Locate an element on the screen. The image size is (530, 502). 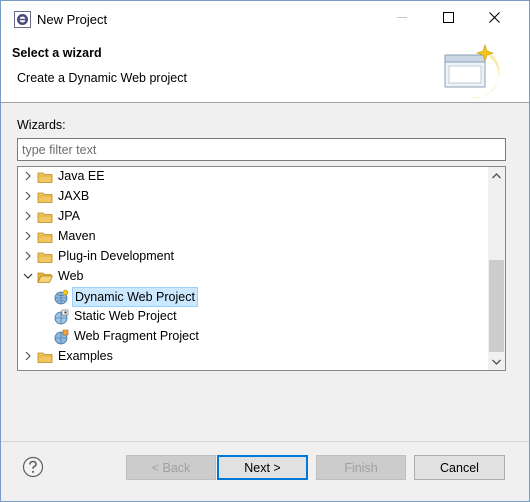
maximize-button is located at coordinates (448, 17).